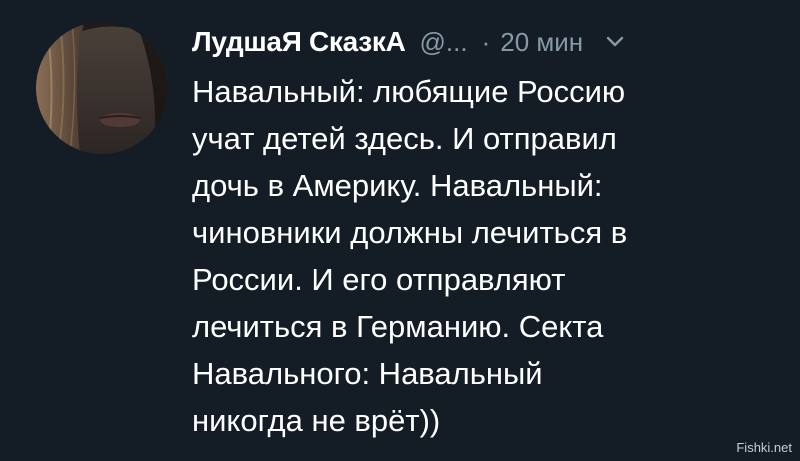 Image resolution: width=800 pixels, height=461 pixels. Describe the element at coordinates (410, 232) in the screenshot. I see `tweet-text-line: чиновники должны лечиться в` at that location.